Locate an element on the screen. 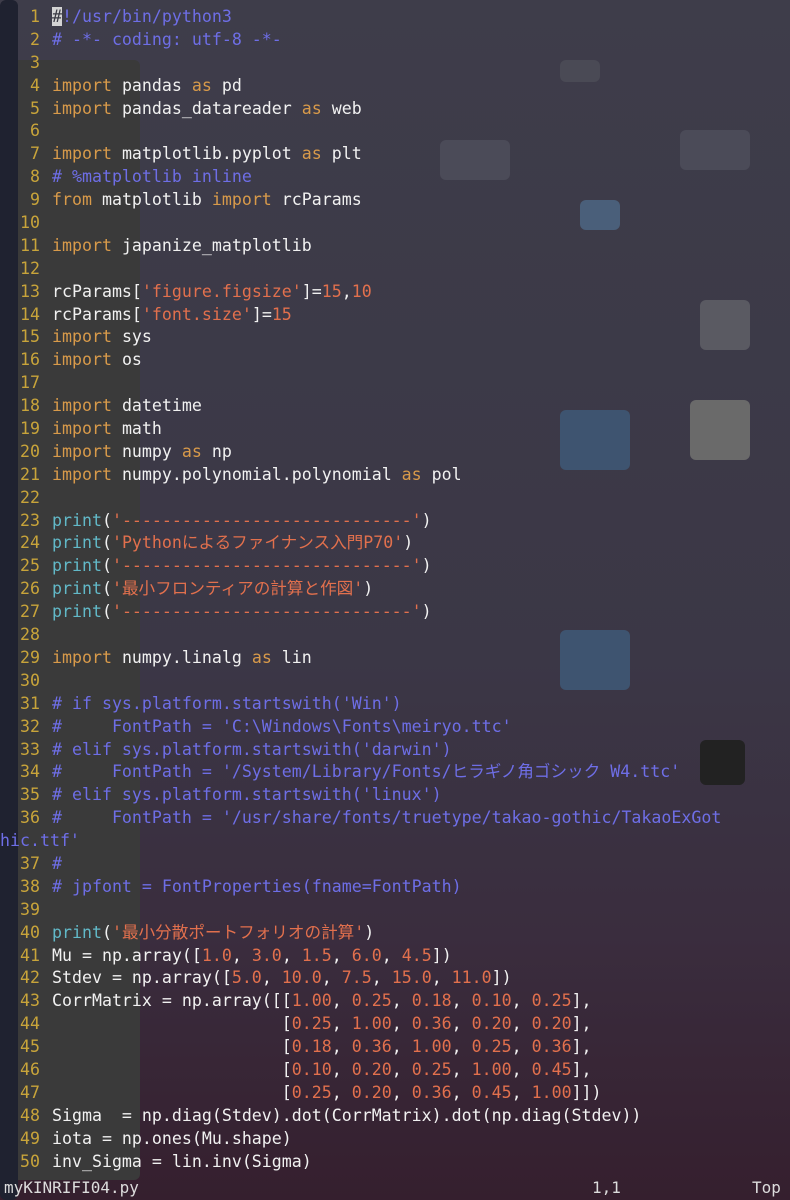  code-line: 9 from matplotlib import rcParams is located at coordinates (395, 200).